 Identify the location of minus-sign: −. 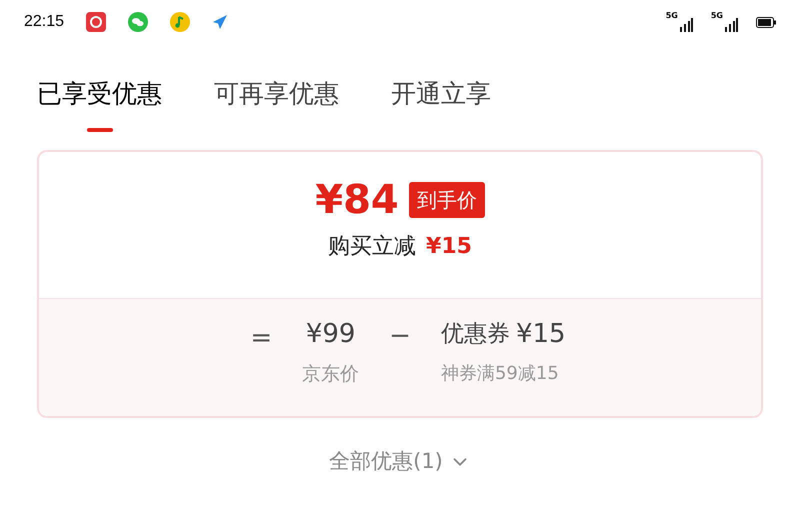
(400, 336).